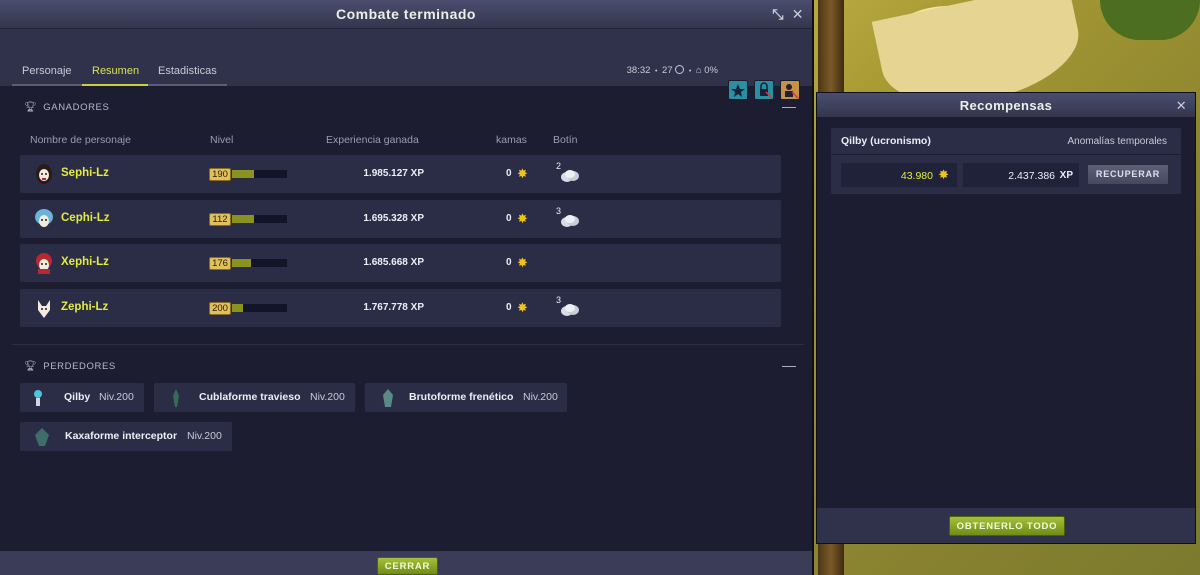  Describe the element at coordinates (85, 218) in the screenshot. I see `character-name: Cephi-Lz` at that location.